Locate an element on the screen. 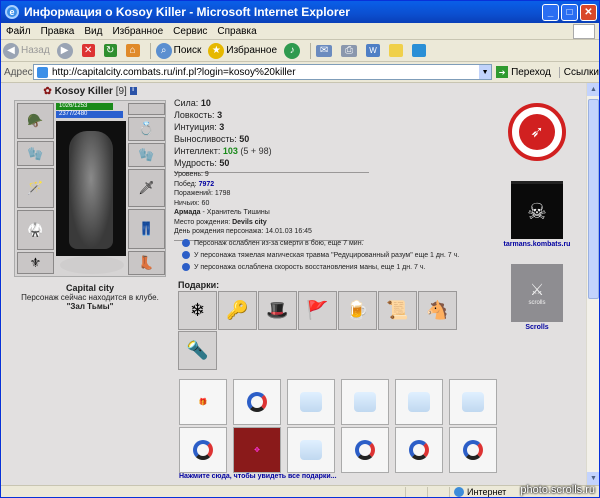  info-icon: i is located at coordinates (133, 91).